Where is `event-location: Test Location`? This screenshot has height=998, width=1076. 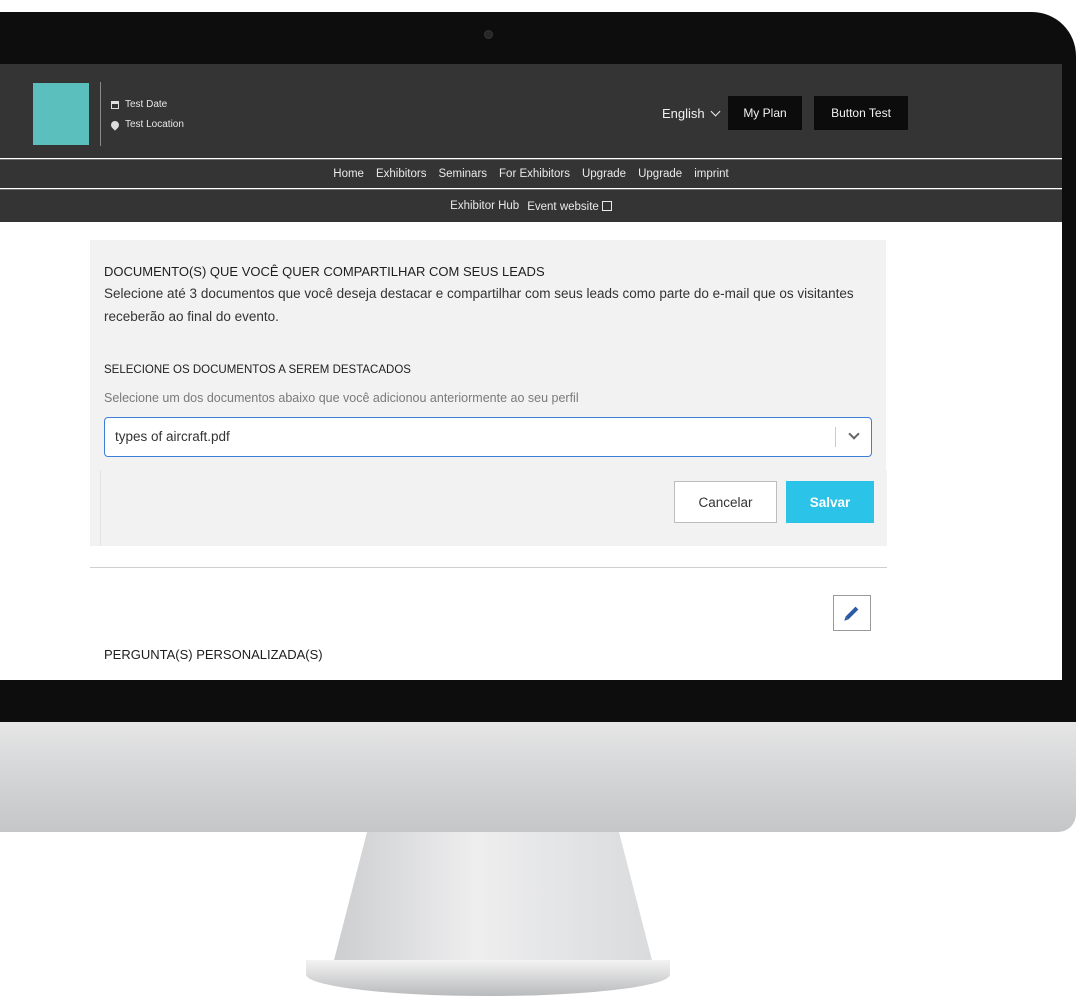
event-location: Test Location is located at coordinates (146, 124).